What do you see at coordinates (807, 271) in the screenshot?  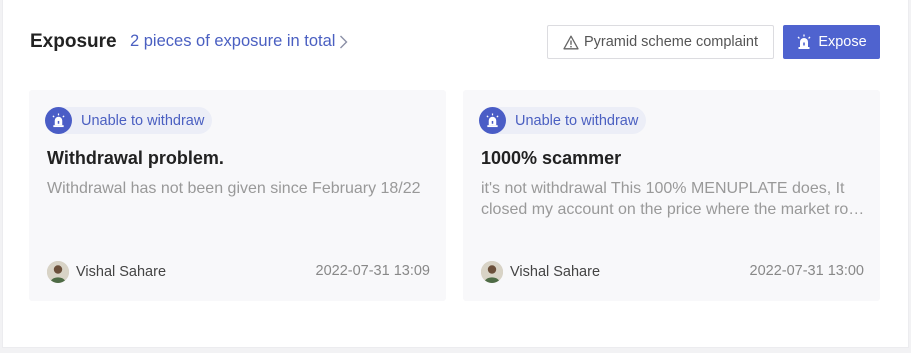 I see `card-timestamp: 2022-07-31 13:00` at bounding box center [807, 271].